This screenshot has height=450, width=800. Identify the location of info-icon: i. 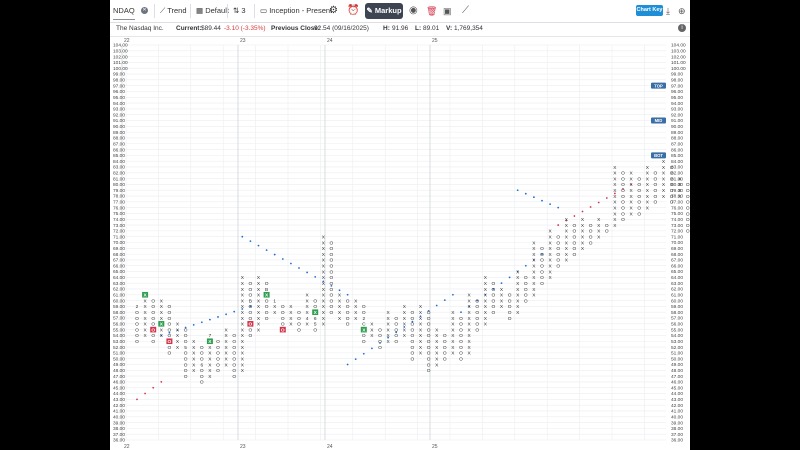
(682, 28).